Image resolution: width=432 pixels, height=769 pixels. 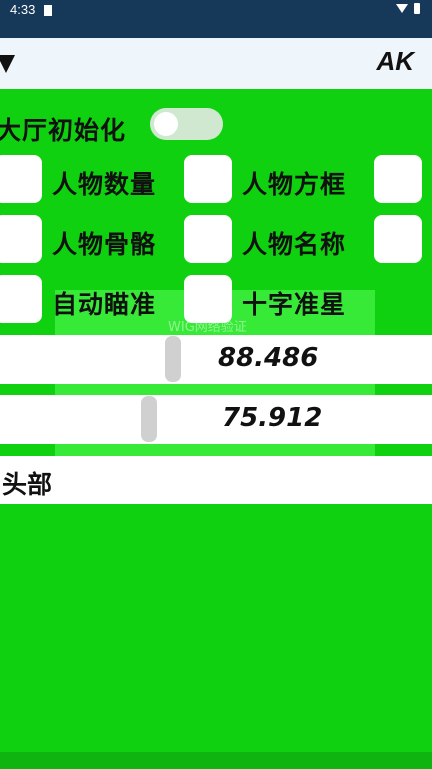 I want to click on slider-row-2: 75.912, so click(x=216, y=419).